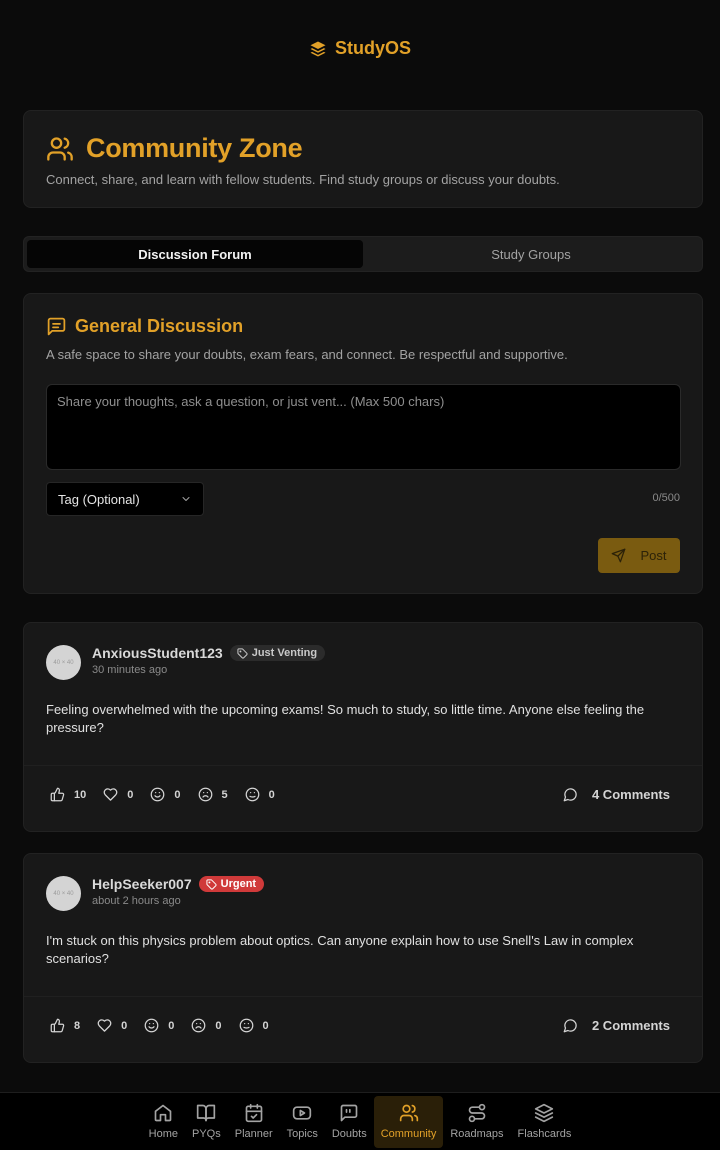 Image resolution: width=720 pixels, height=1150 pixels. I want to click on nav-roadmaps: Roadmaps, so click(476, 1122).